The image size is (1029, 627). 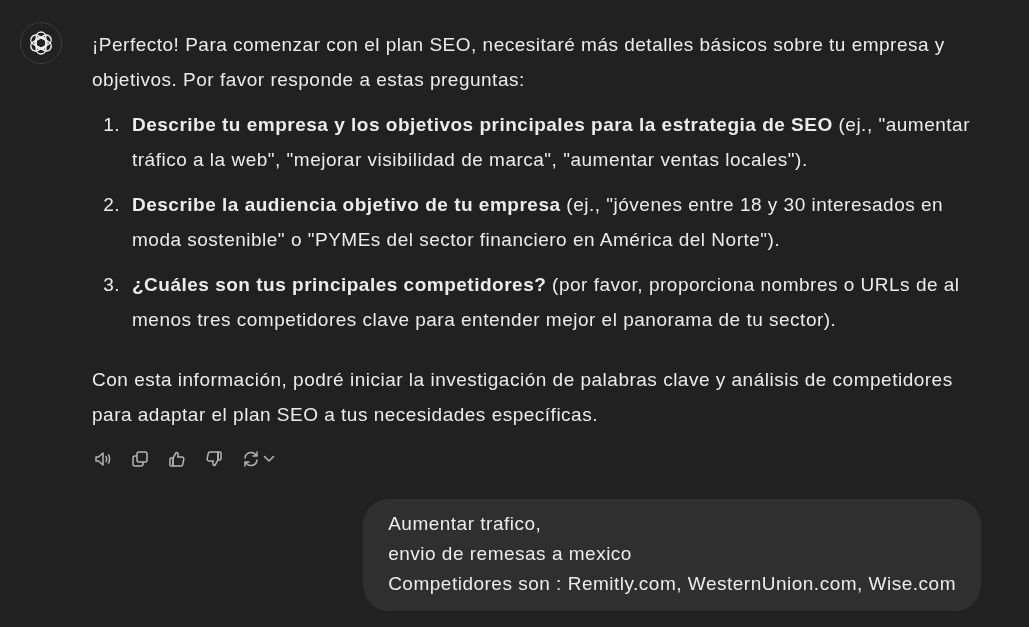 I want to click on copy-icon, so click(x=140, y=459).